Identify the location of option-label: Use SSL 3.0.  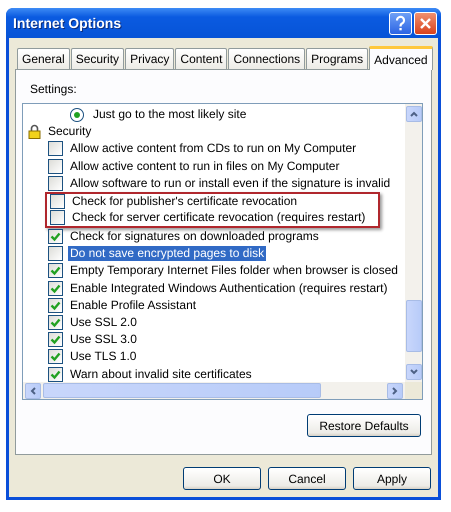
(103, 340).